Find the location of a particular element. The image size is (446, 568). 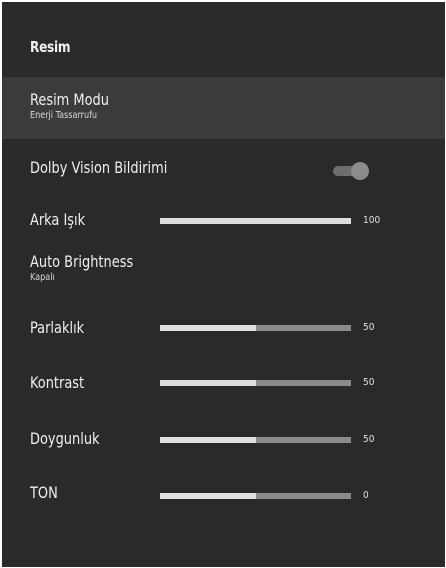

brightness-slider is located at coordinates (255, 328).